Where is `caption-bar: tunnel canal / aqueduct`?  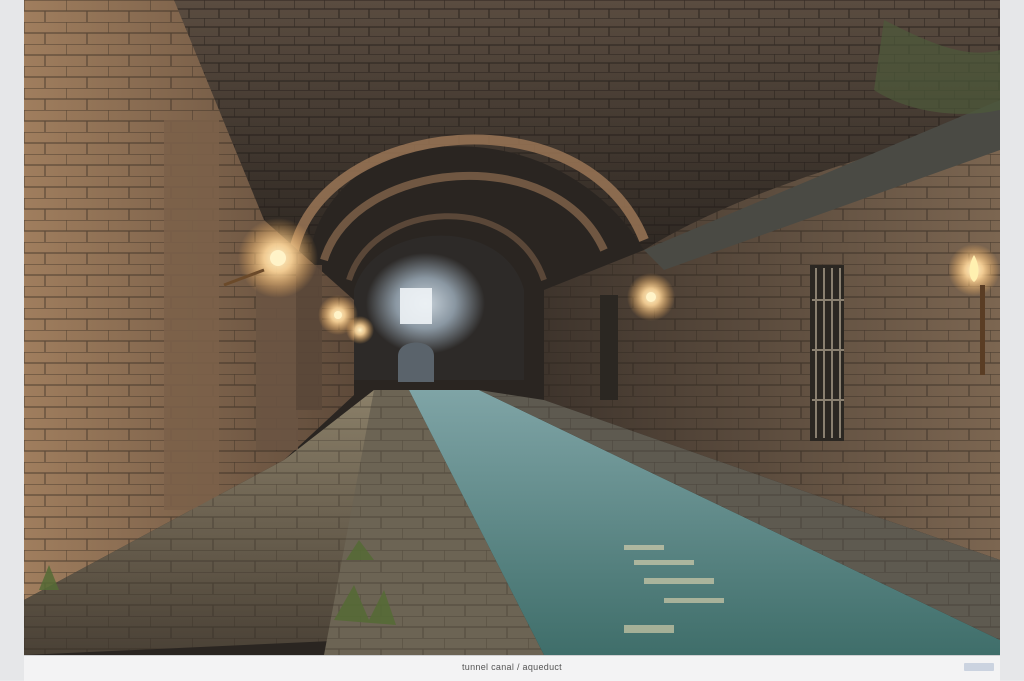
caption-bar: tunnel canal / aqueduct is located at coordinates (512, 668).